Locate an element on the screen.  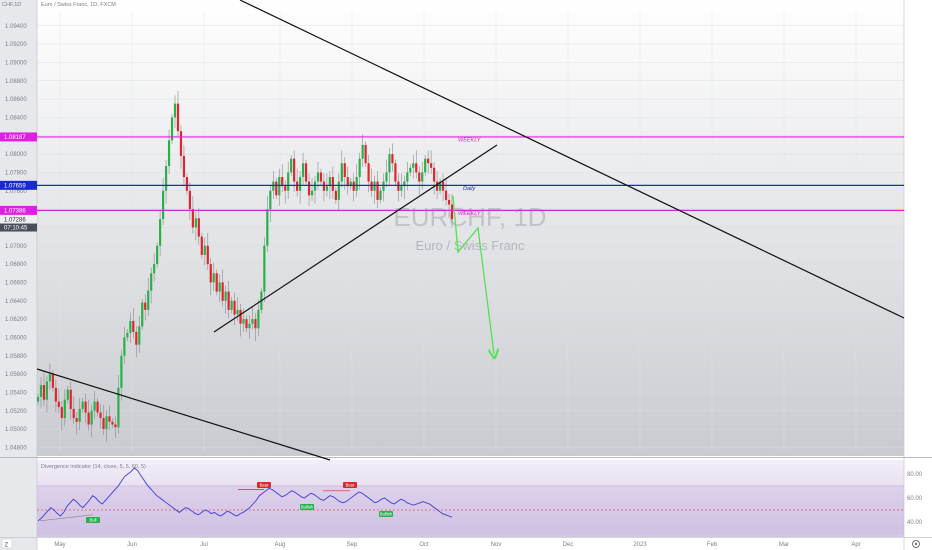
y-tick-label: 1.04800 is located at coordinates (16, 448).